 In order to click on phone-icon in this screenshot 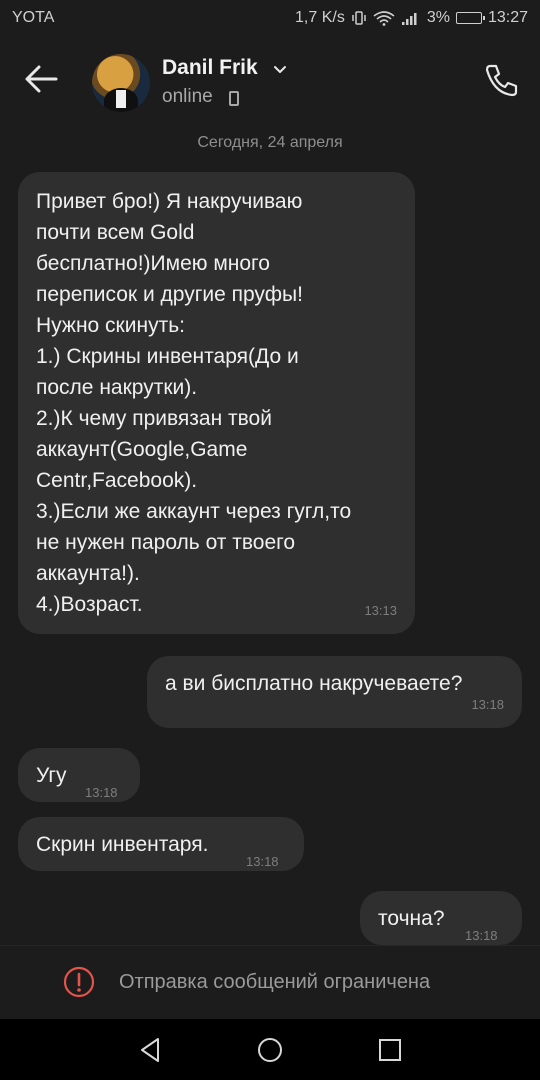, I will do `click(501, 80)`.